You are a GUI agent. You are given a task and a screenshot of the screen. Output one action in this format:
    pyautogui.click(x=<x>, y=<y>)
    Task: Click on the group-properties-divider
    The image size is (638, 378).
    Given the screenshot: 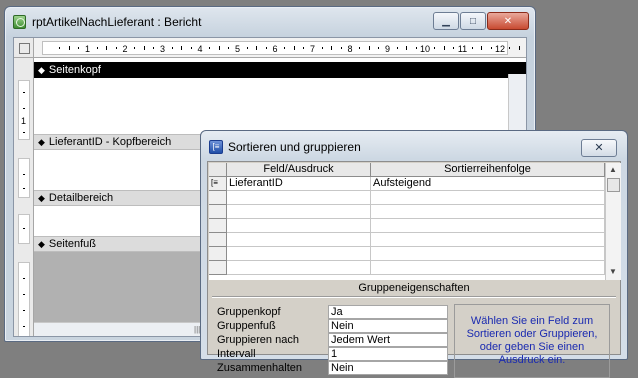 What is the action you would take?
    pyautogui.click(x=414, y=297)
    